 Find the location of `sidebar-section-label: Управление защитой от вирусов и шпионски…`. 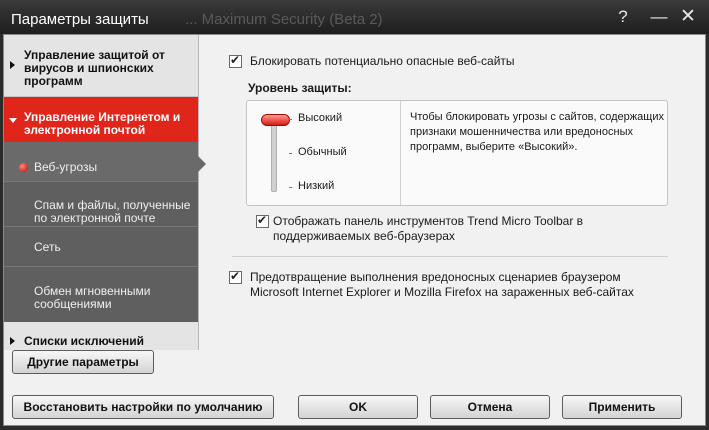

sidebar-section-label: Управление защитой от вирусов и шпионски… is located at coordinates (94, 68).